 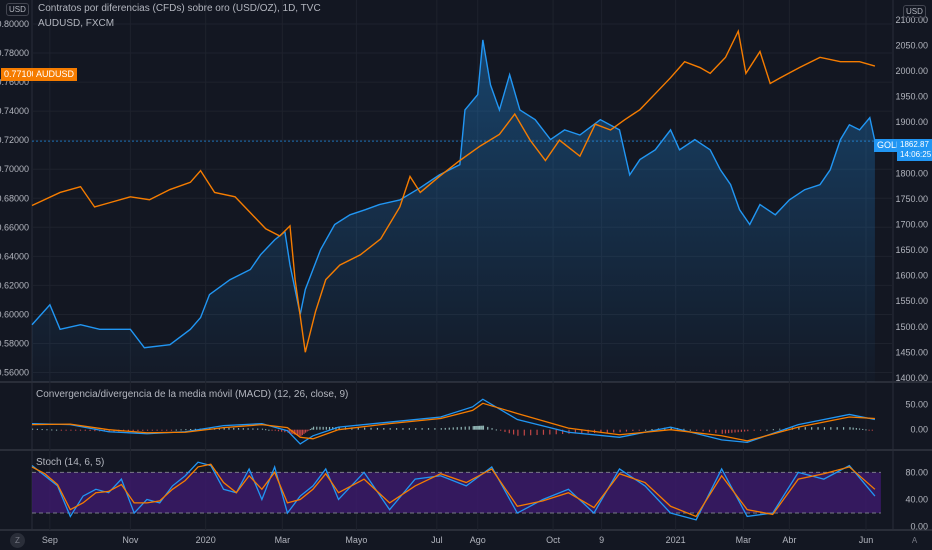 What do you see at coordinates (911, 199) in the screenshot?
I see `right-axis-tick: 1750.00` at bounding box center [911, 199].